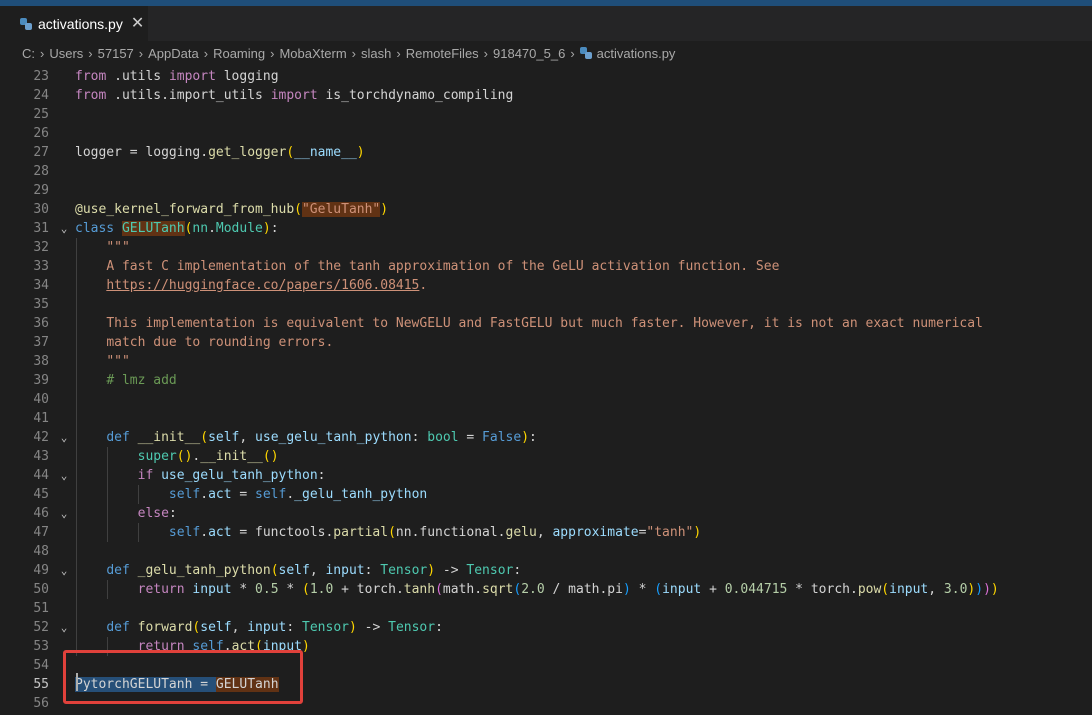 The width and height of the screenshot is (1092, 715). What do you see at coordinates (41, 247) in the screenshot?
I see `line-number: 32` at bounding box center [41, 247].